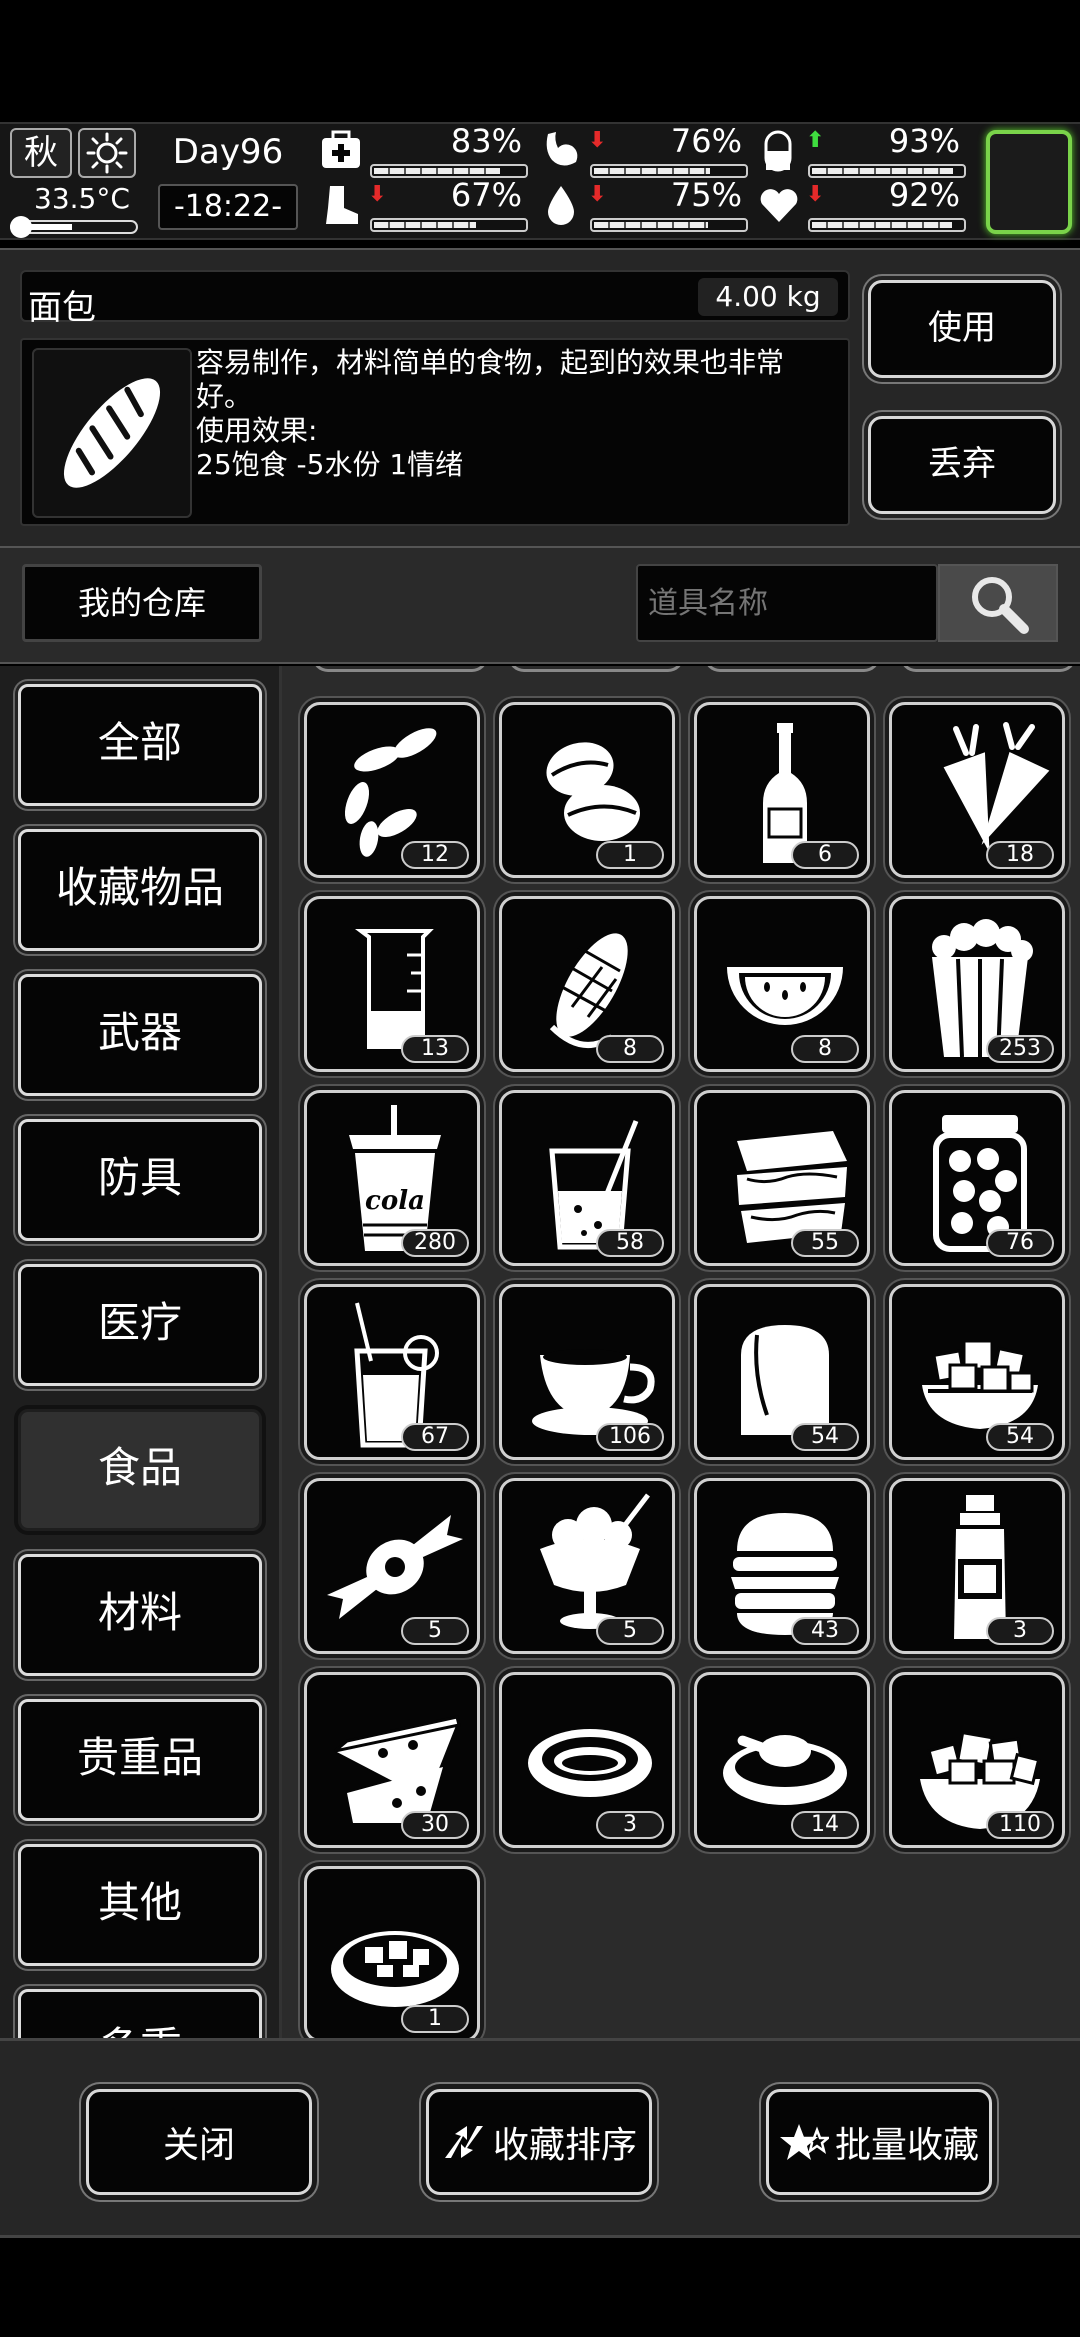  Describe the element at coordinates (782, 1178) in the screenshot. I see `inventory-slot: 55` at that location.